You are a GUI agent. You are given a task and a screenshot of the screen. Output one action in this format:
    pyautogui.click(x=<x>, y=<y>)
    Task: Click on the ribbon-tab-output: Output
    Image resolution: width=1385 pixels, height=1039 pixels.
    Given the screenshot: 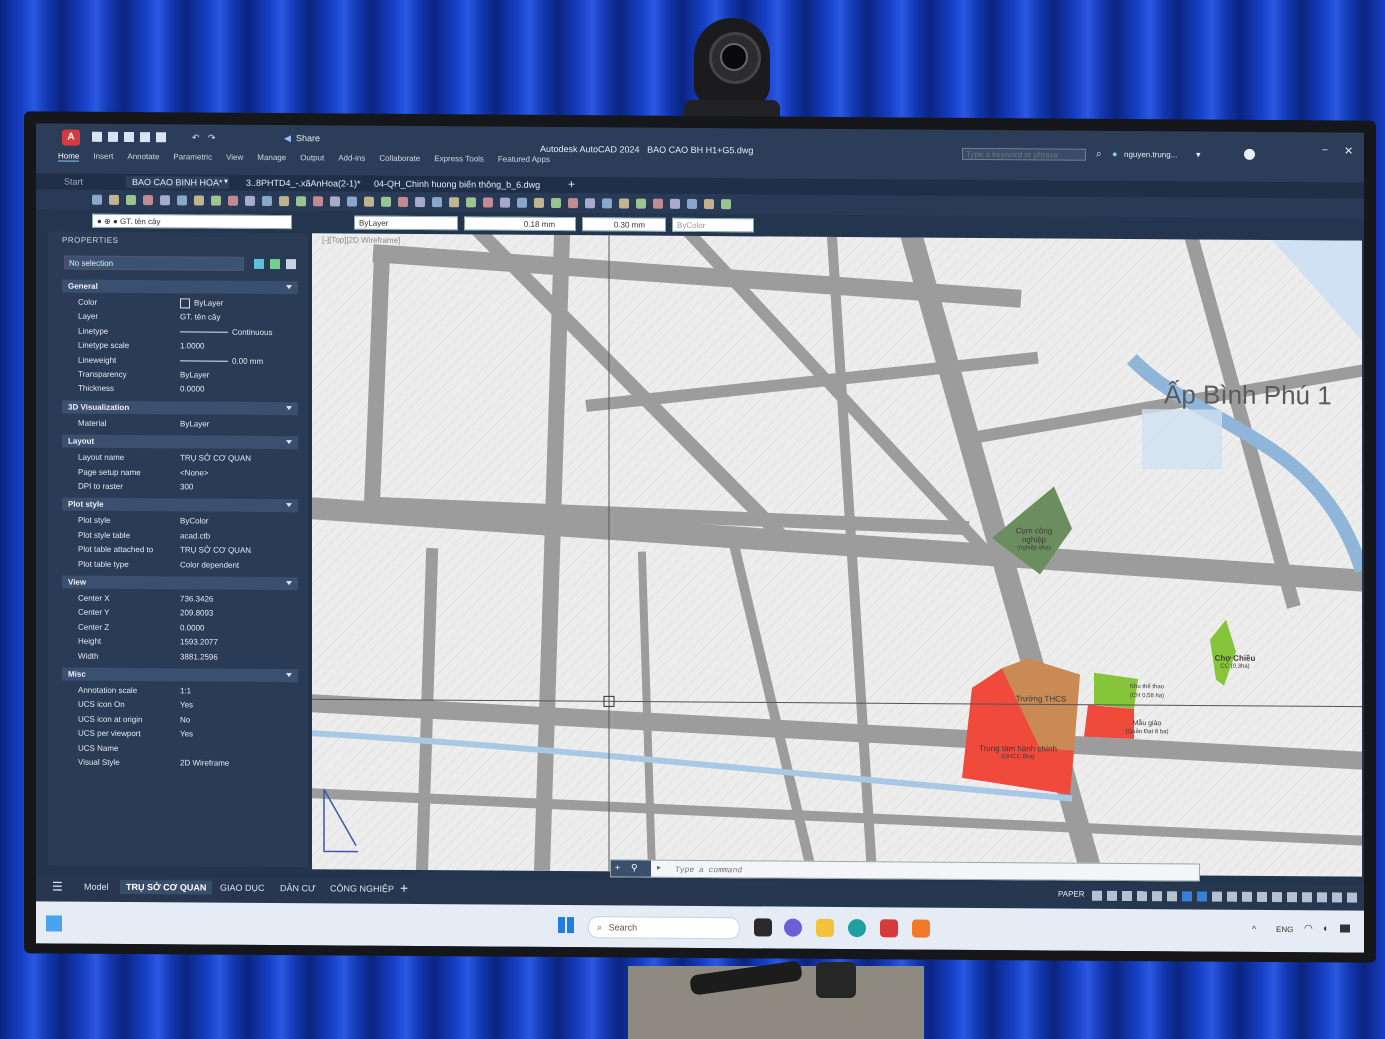 What is the action you would take?
    pyautogui.click(x=312, y=158)
    